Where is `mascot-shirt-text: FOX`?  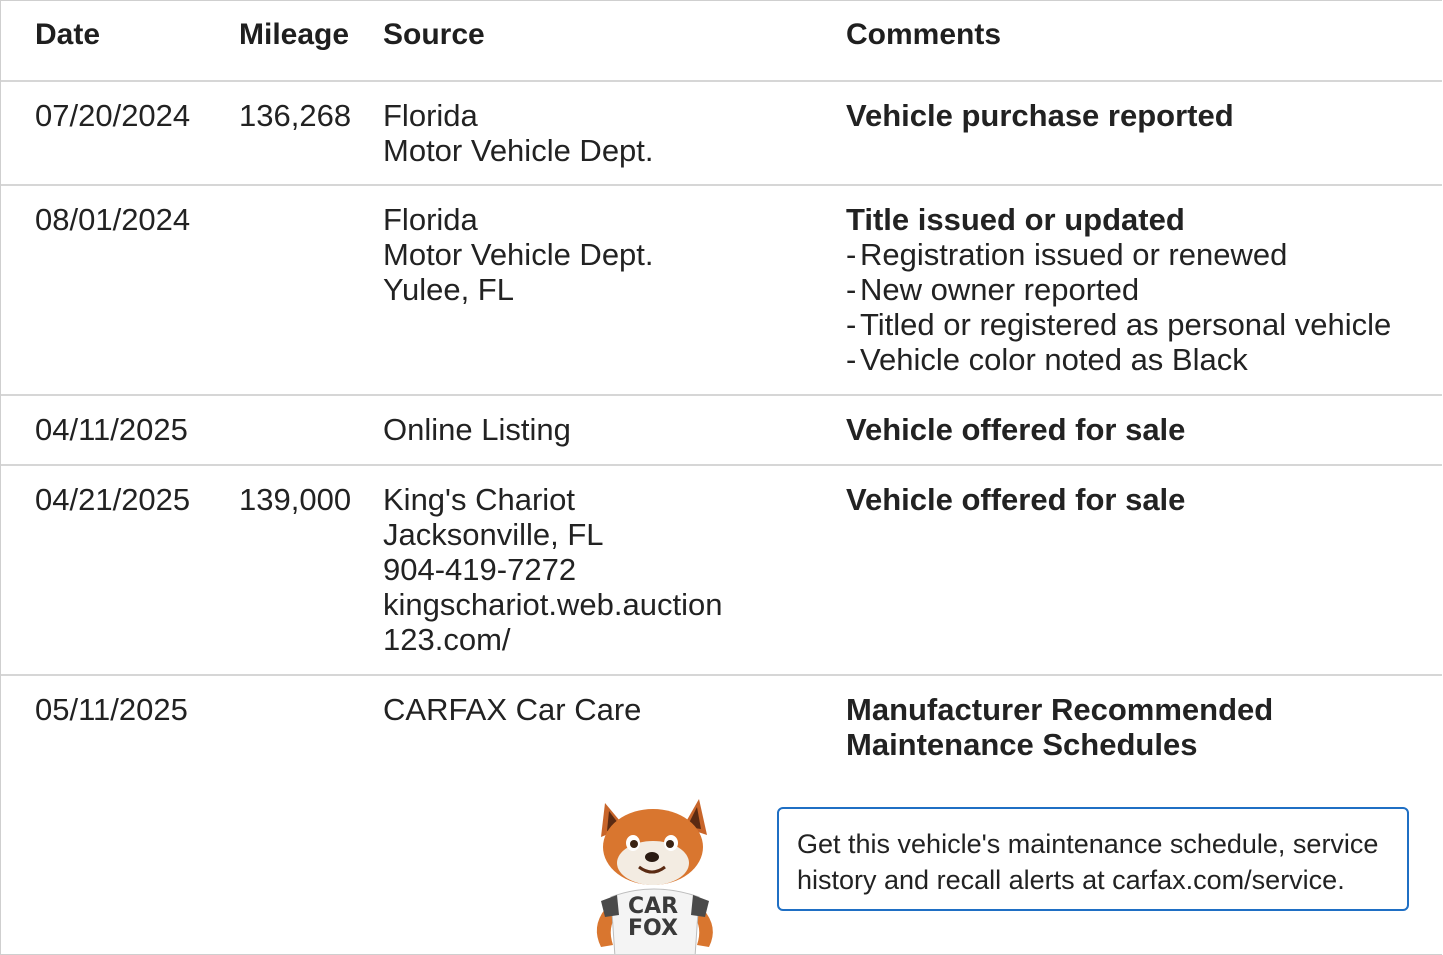 mascot-shirt-text: FOX is located at coordinates (653, 928).